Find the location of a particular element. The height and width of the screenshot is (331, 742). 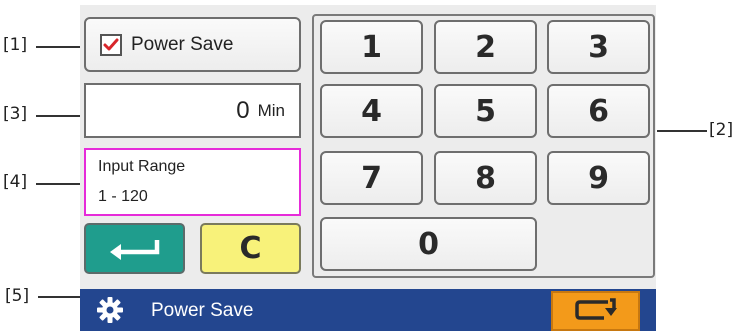

key-2: 2 is located at coordinates (485, 47).